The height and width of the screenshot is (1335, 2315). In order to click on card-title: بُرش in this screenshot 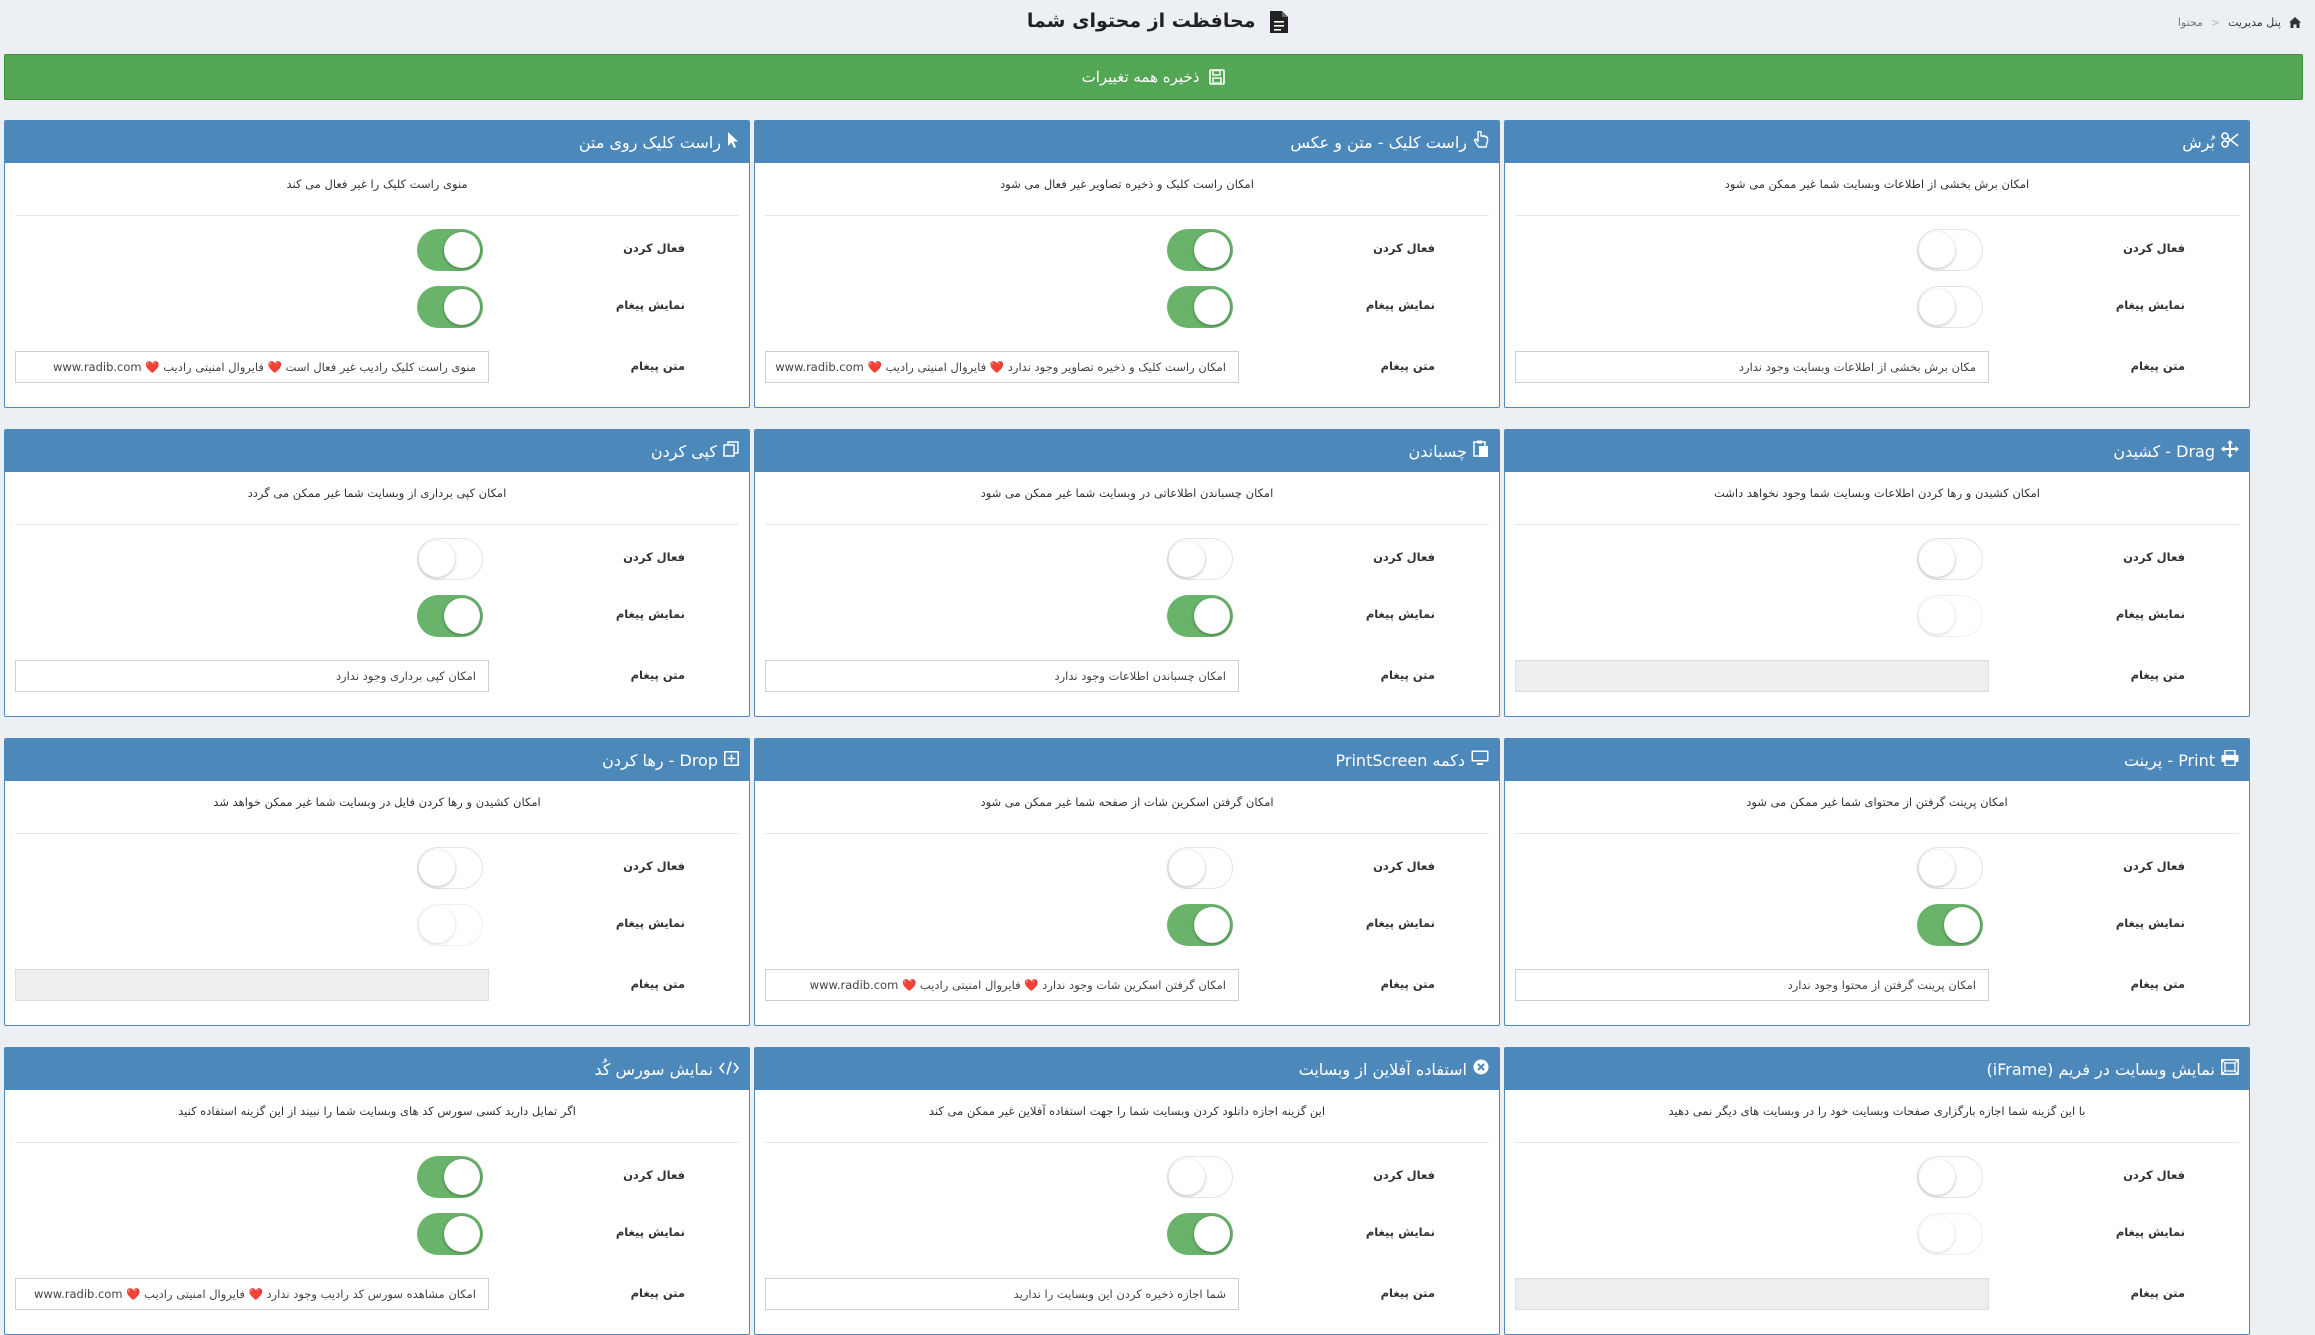, I will do `click(2198, 142)`.